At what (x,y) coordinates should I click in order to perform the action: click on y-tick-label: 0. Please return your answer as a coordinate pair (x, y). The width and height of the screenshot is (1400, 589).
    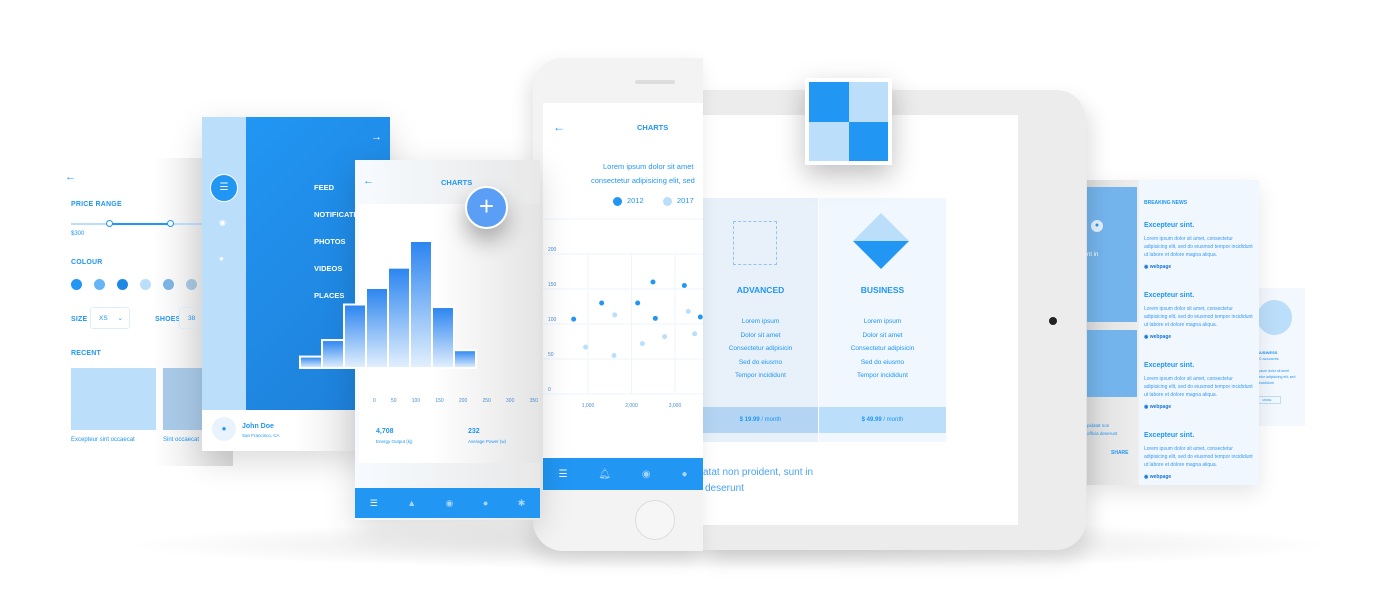
    Looking at the image, I should click on (549, 390).